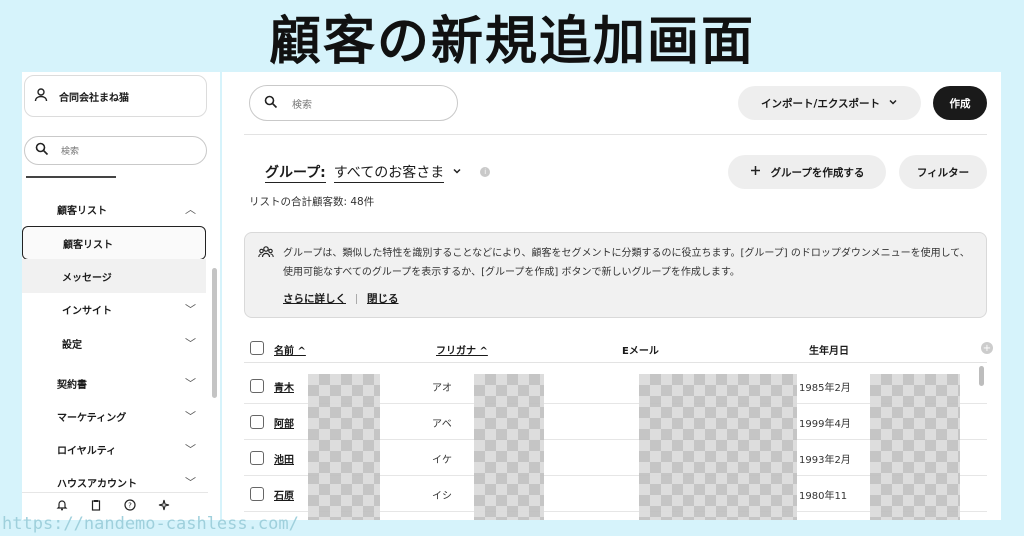  I want to click on column-header-birthday: 生年月日, so click(829, 349).